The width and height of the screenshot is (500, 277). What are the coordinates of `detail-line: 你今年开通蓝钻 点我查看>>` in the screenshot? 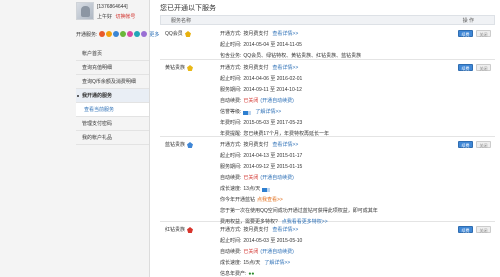 It's located at (320, 200).